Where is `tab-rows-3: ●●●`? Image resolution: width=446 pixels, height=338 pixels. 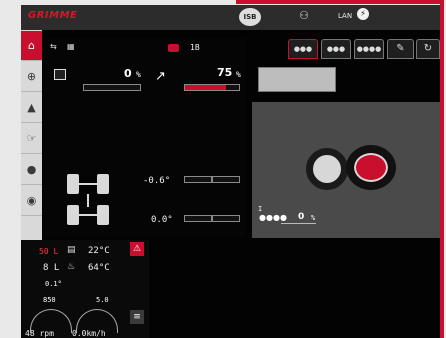 tab-rows-3: ●●● is located at coordinates (336, 49).